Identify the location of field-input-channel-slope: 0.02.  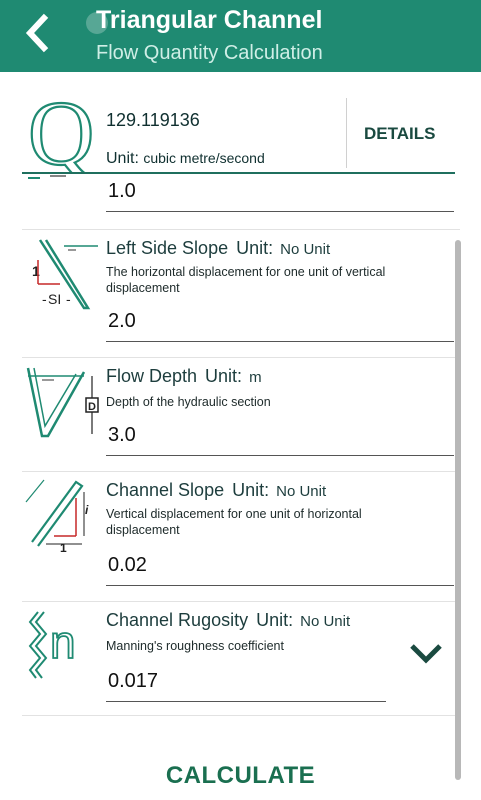
(280, 570).